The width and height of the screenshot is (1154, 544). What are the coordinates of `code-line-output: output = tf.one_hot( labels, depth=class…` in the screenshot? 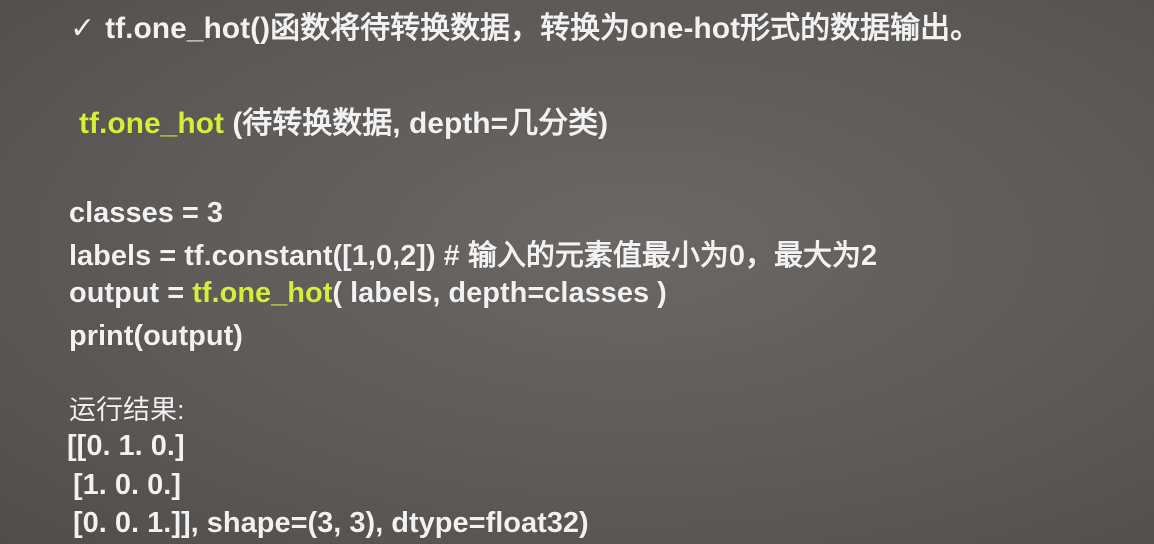 It's located at (368, 293).